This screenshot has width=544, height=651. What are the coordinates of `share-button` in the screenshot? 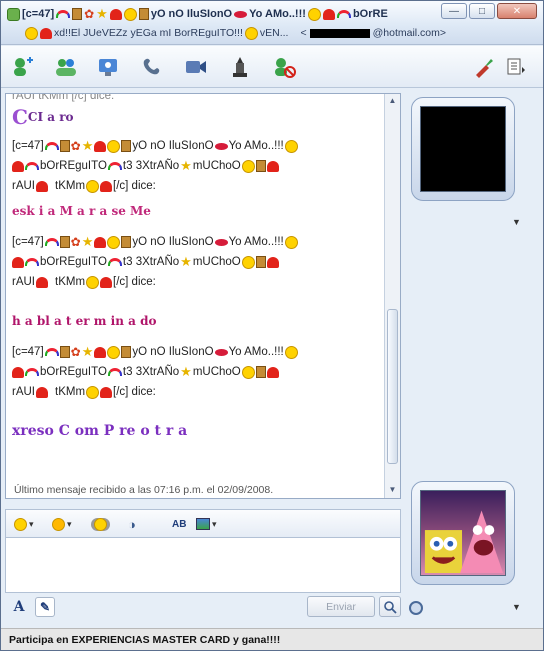 It's located at (108, 67).